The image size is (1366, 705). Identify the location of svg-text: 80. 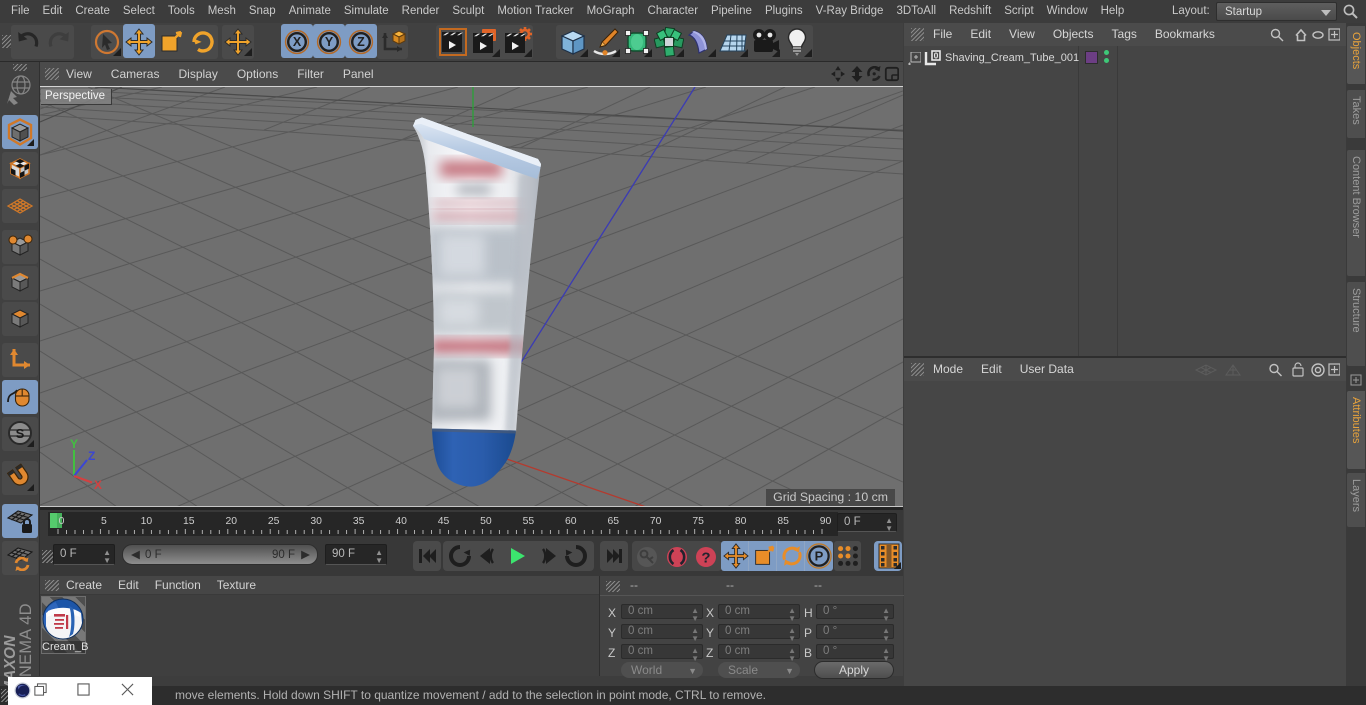
(741, 521).